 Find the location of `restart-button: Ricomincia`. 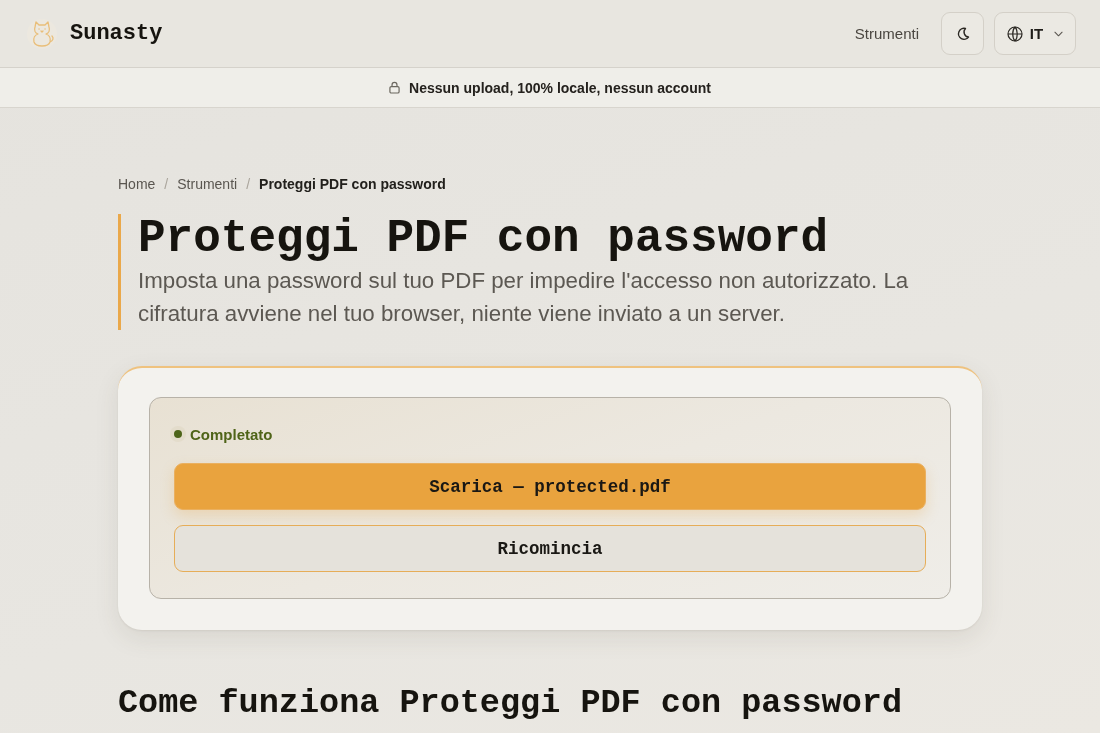

restart-button: Ricomincia is located at coordinates (550, 548).